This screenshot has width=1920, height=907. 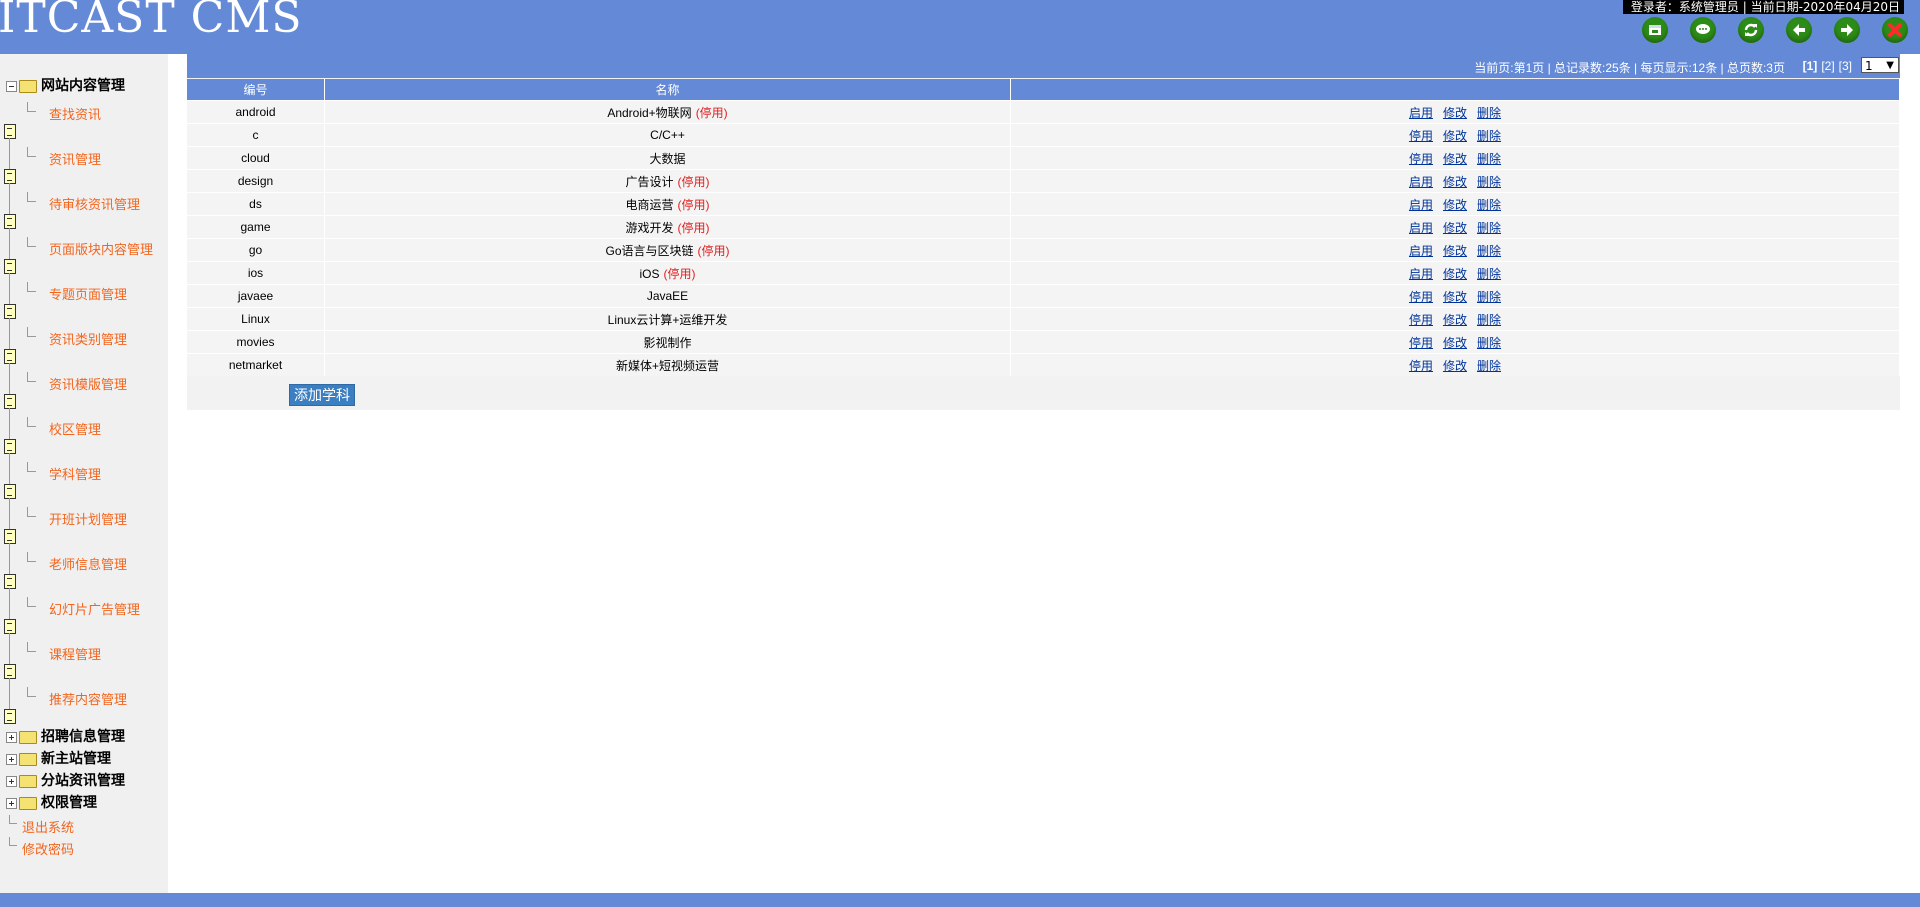 What do you see at coordinates (1655, 30) in the screenshot?
I see `window-icon` at bounding box center [1655, 30].